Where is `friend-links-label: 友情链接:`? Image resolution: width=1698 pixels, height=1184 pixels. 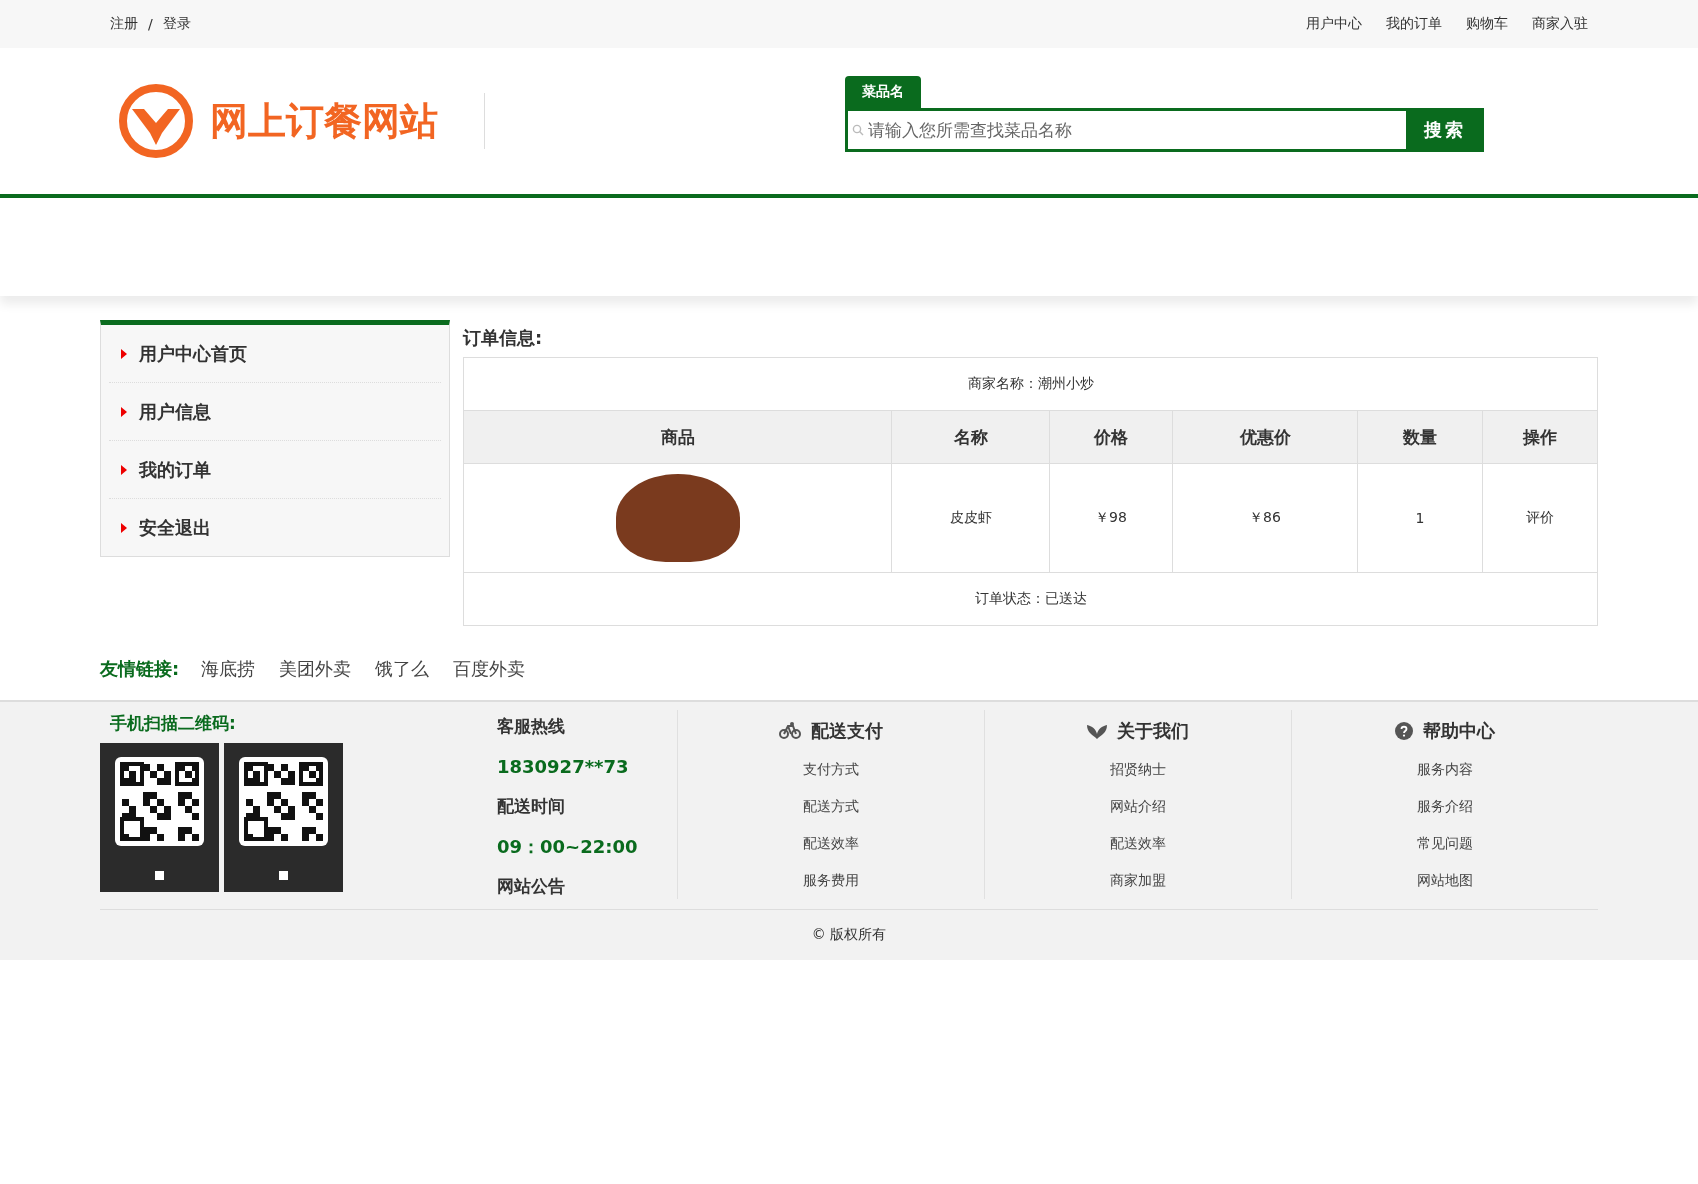 friend-links-label: 友情链接: is located at coordinates (140, 669).